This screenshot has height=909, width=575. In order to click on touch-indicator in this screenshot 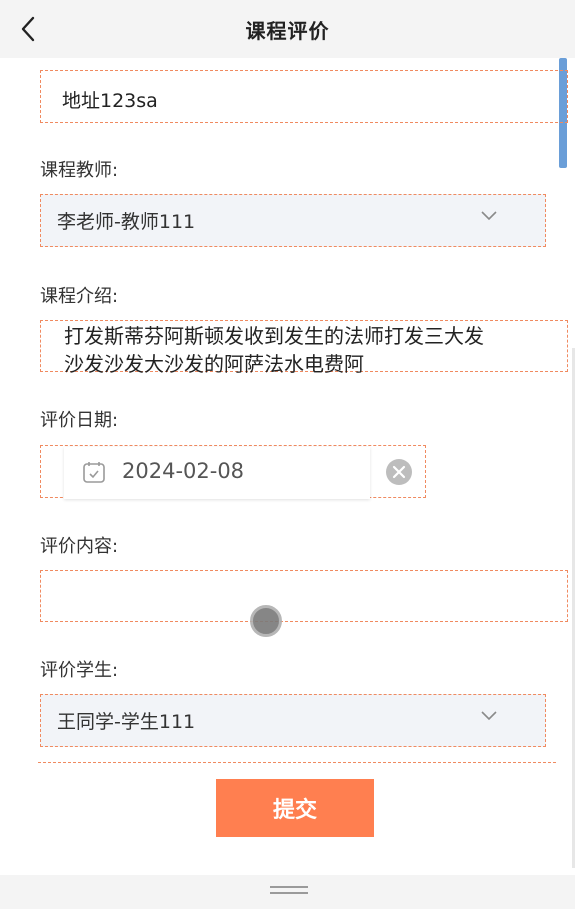, I will do `click(266, 621)`.